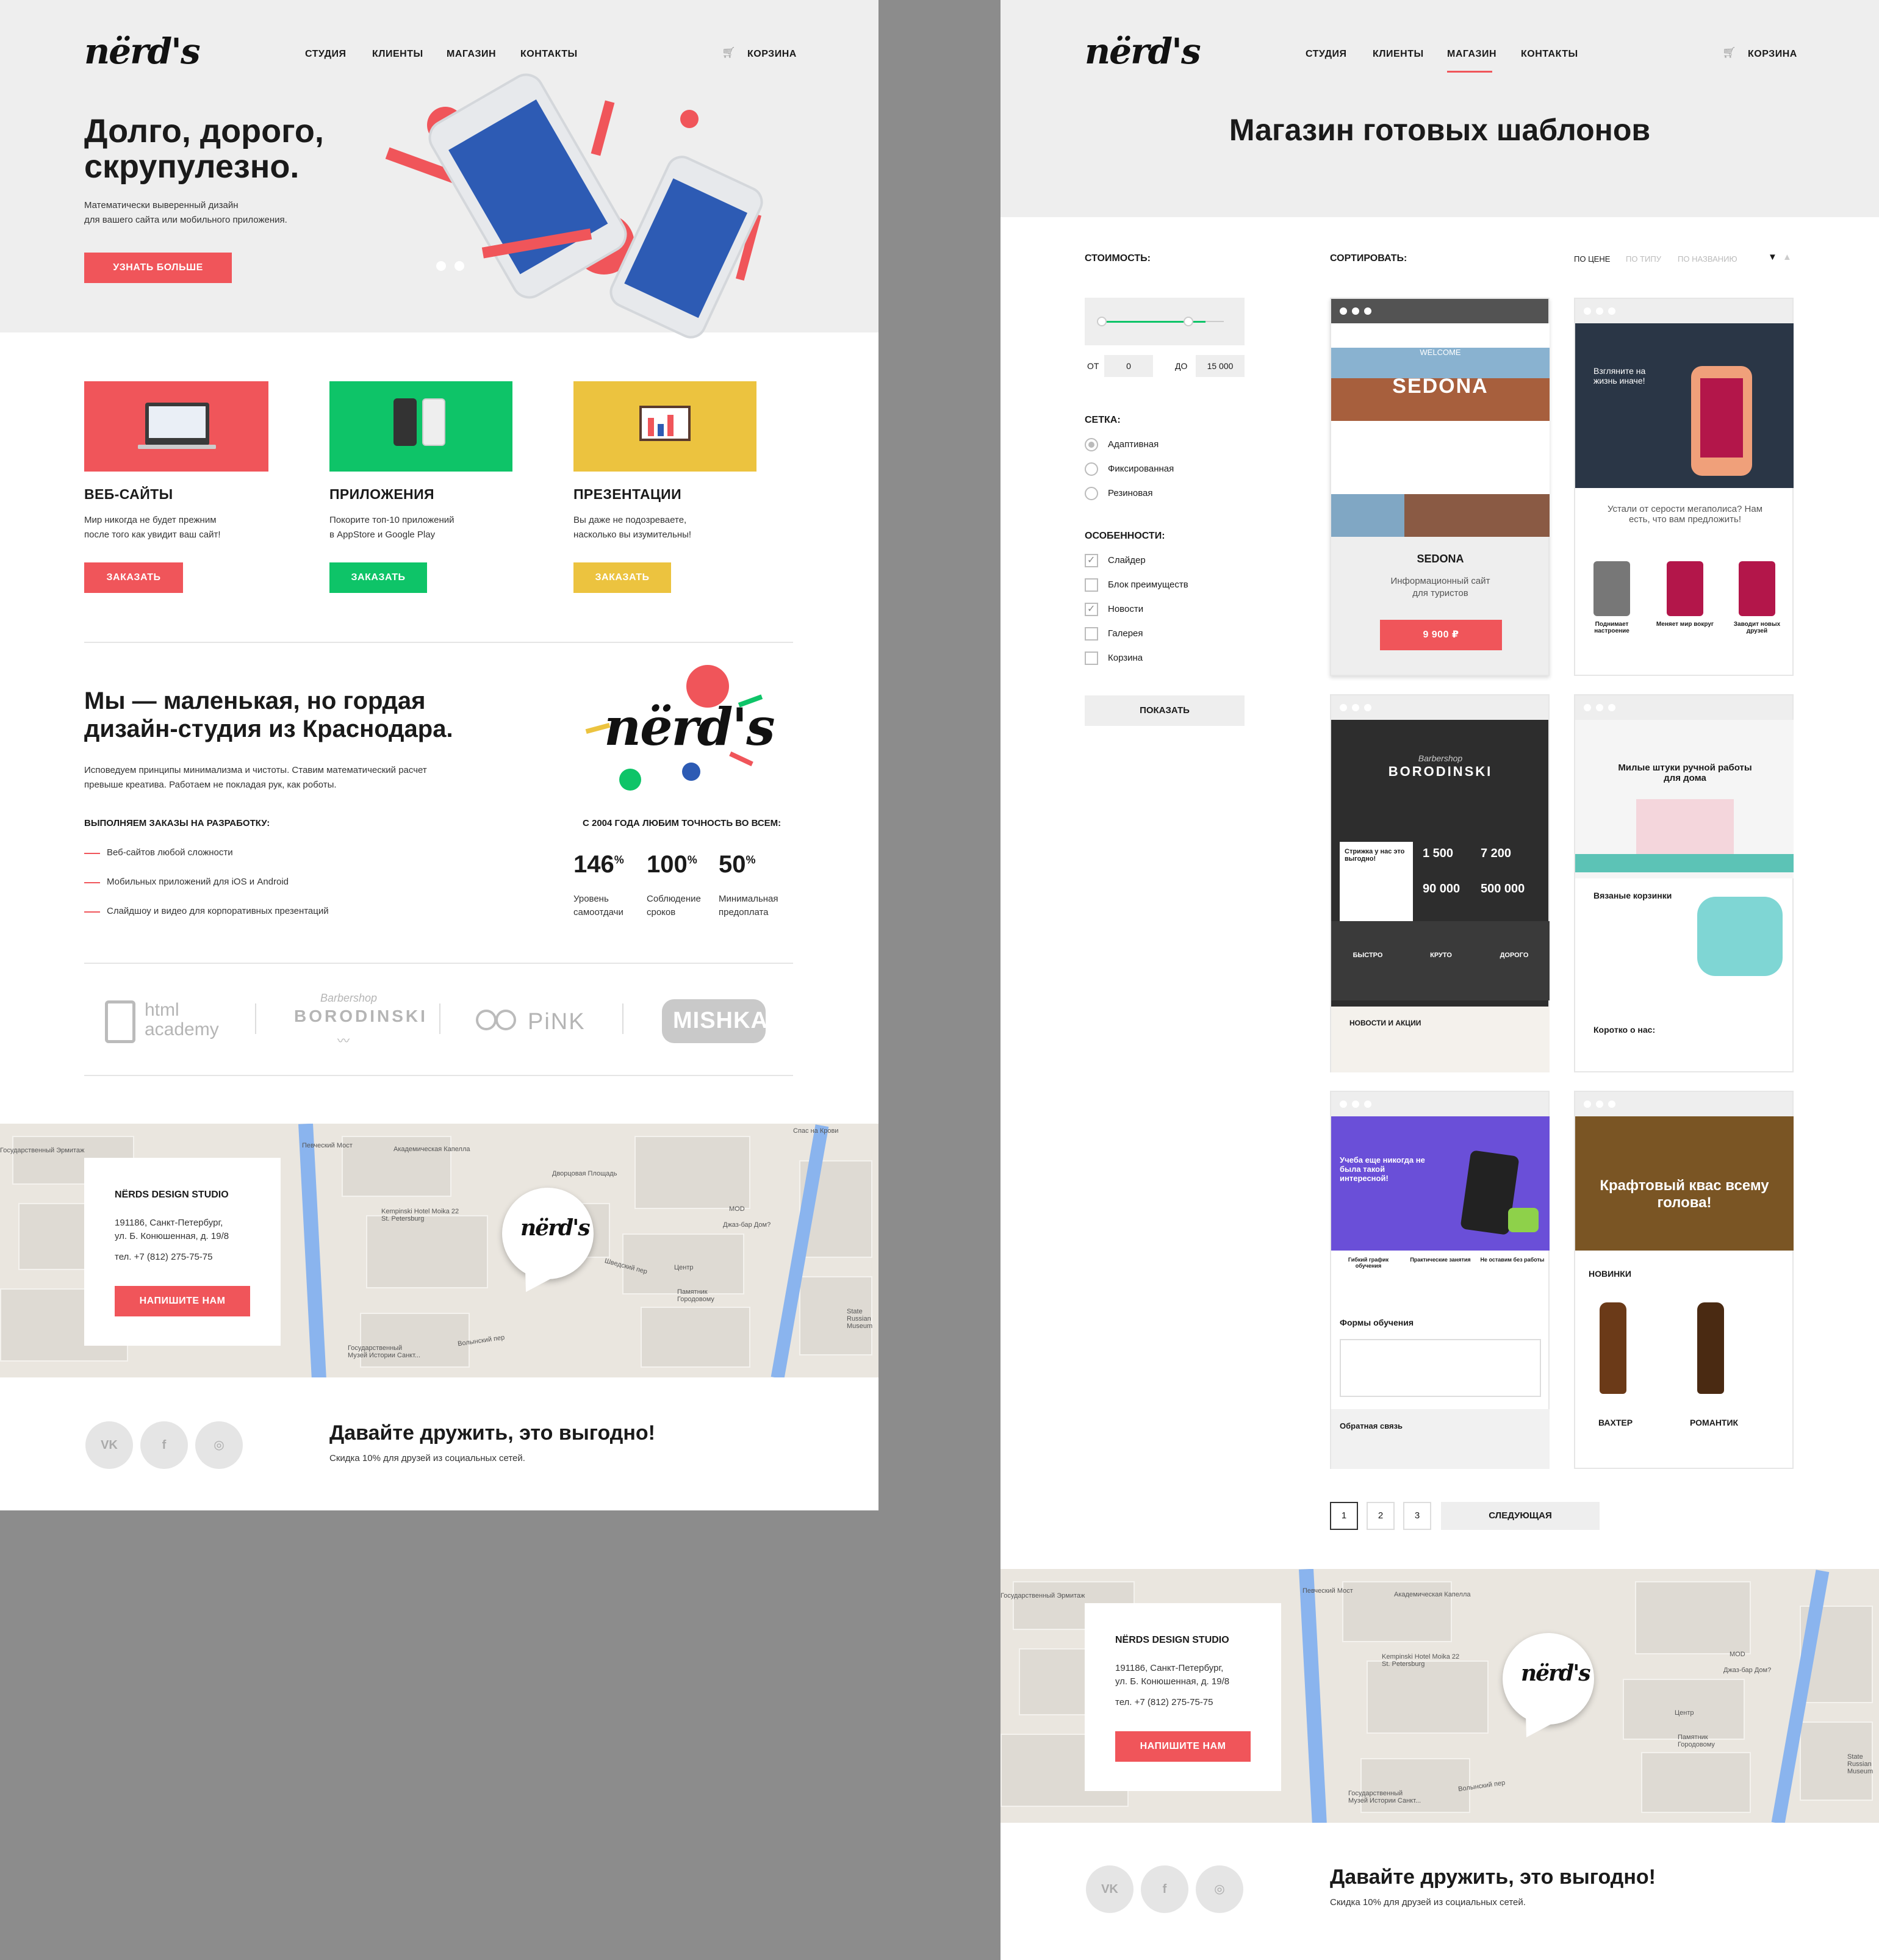 Image resolution: width=1879 pixels, height=1960 pixels. I want to click on sort-asc-icon: ▲, so click(1787, 257).